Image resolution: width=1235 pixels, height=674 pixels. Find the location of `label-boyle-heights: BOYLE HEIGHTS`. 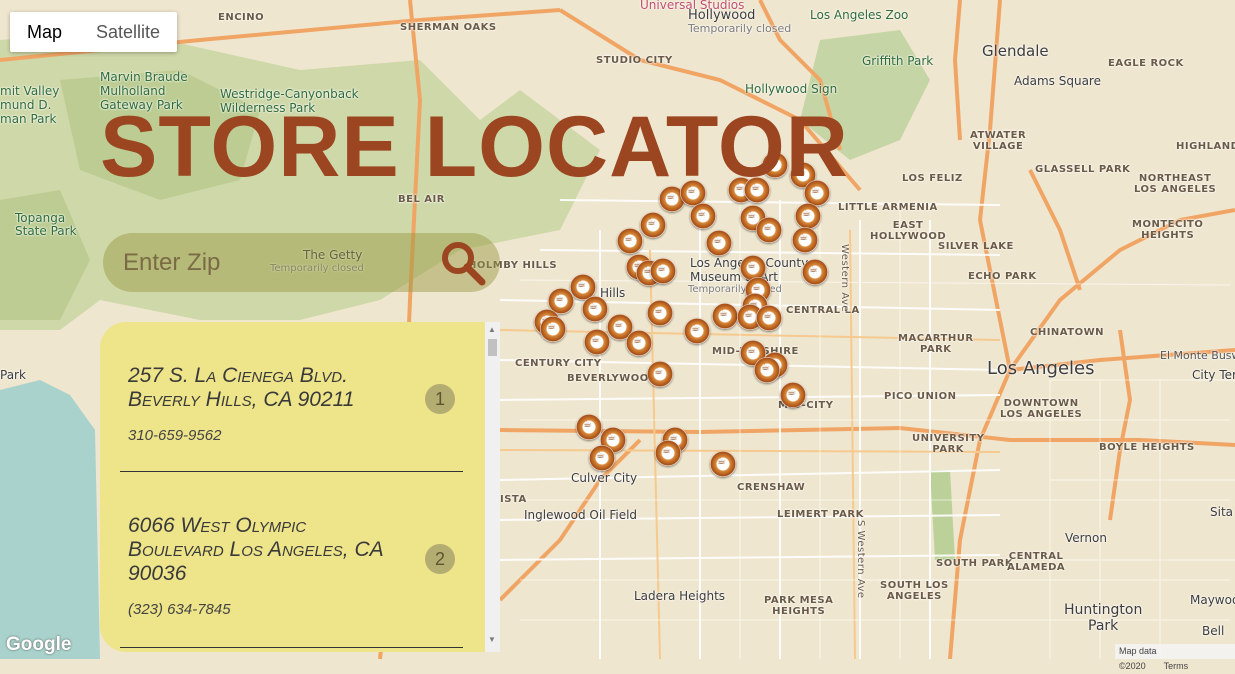

label-boyle-heights: BOYLE HEIGHTS is located at coordinates (1147, 447).